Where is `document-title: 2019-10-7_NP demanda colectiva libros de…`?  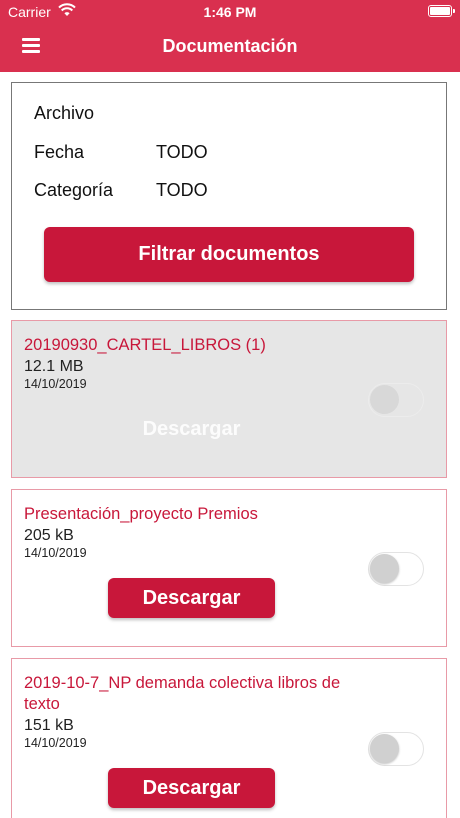 document-title: 2019-10-7_NP demanda colectiva libros de… is located at coordinates (182, 693).